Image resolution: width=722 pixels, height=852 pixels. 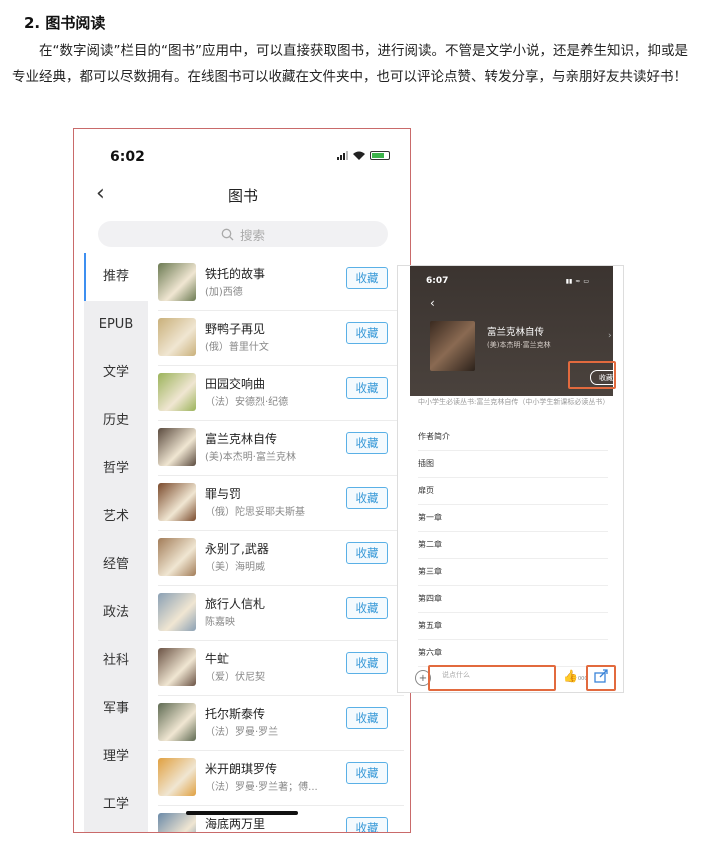 I want to click on toc-item: 第二章, so click(x=513, y=545).